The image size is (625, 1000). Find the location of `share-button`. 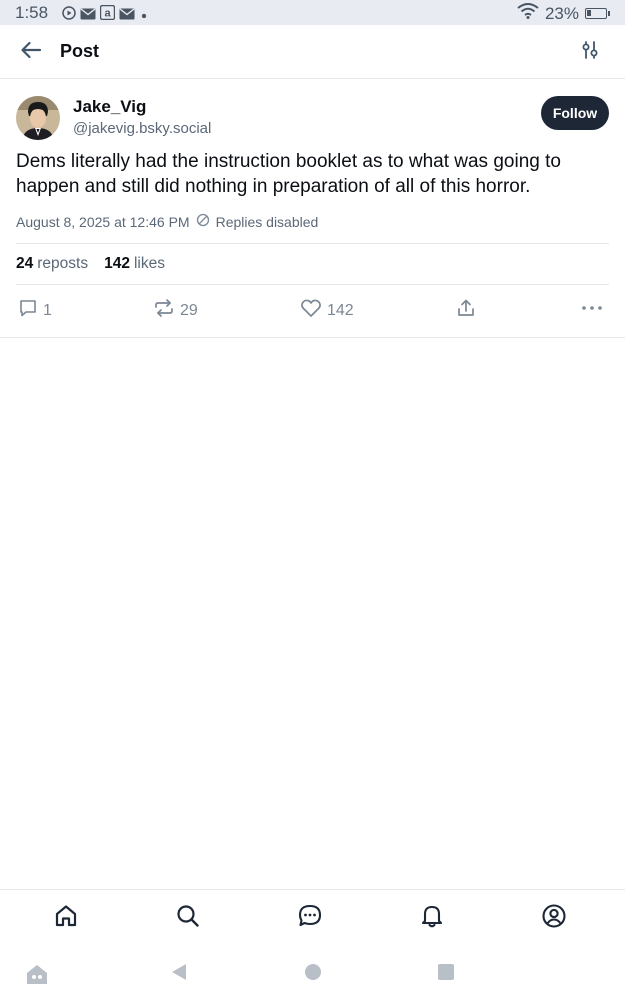

share-button is located at coordinates (466, 310).